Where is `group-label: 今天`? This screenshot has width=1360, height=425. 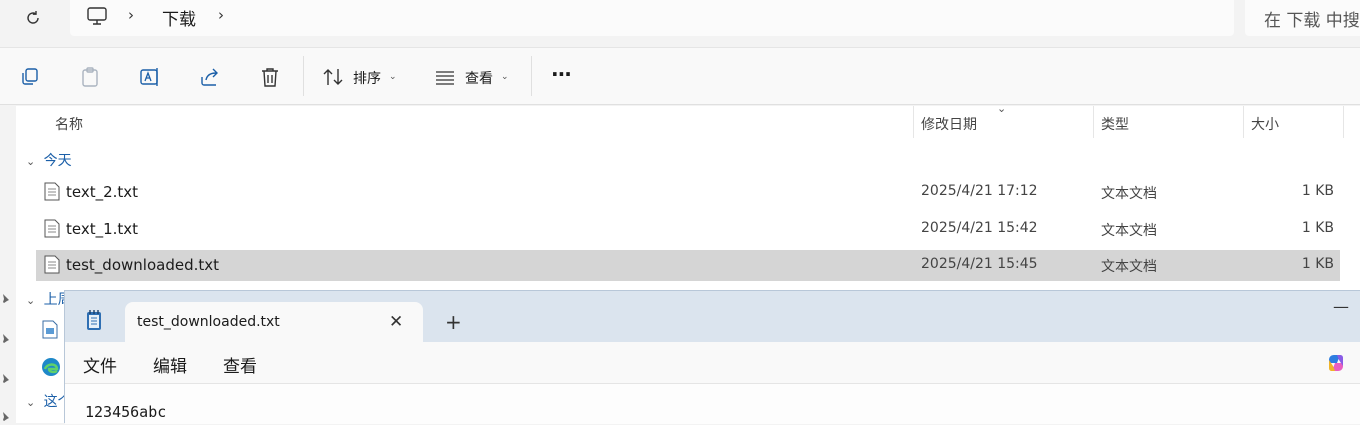
group-label: 今天 is located at coordinates (57, 161).